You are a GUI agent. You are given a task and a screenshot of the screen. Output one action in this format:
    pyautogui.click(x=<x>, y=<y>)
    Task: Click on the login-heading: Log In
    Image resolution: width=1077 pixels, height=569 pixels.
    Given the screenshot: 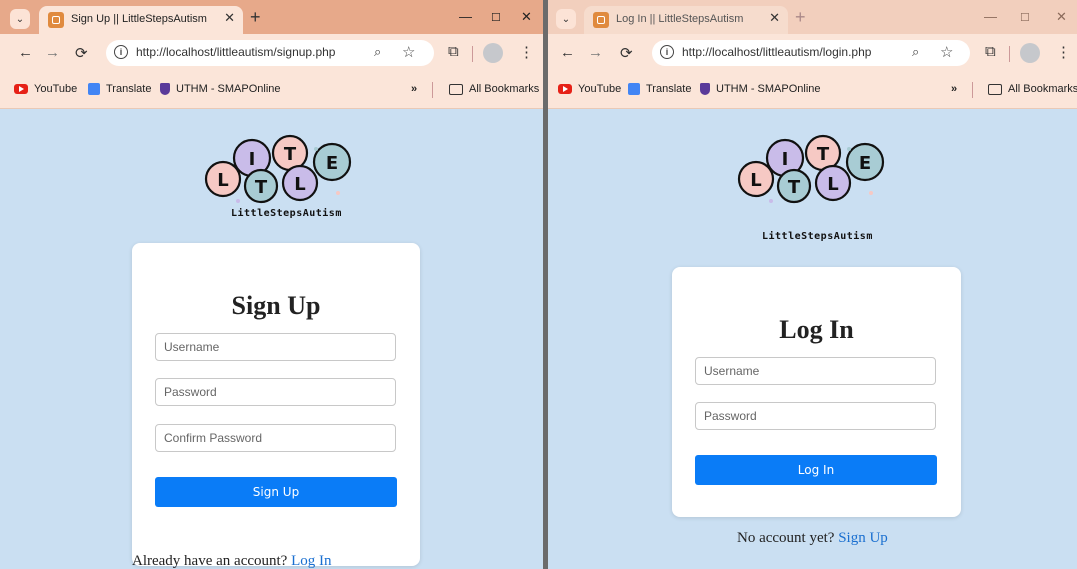 What is the action you would take?
    pyautogui.click(x=816, y=329)
    